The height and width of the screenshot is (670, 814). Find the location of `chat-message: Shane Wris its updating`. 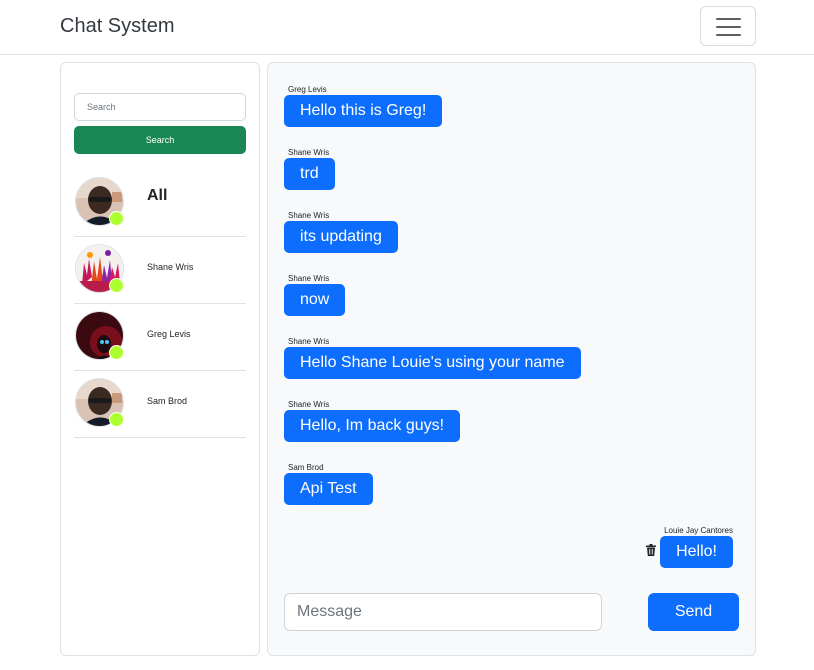

chat-message: Shane Wris its updating is located at coordinates (341, 232).